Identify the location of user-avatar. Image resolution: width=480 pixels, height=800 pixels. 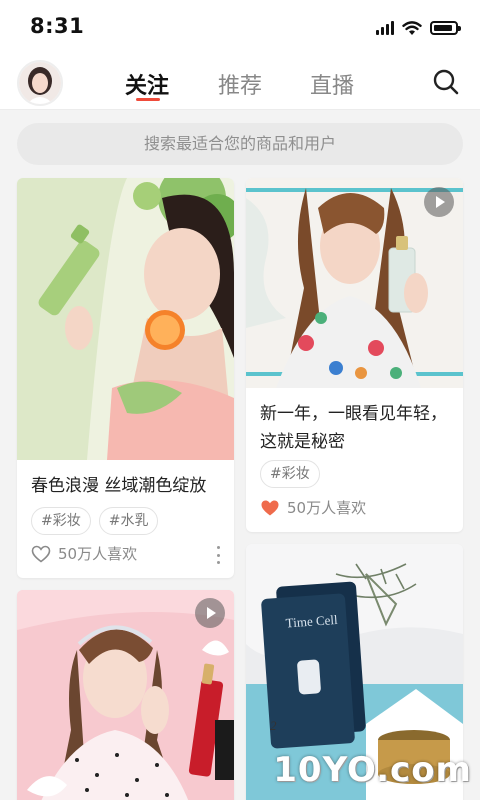
(40, 83).